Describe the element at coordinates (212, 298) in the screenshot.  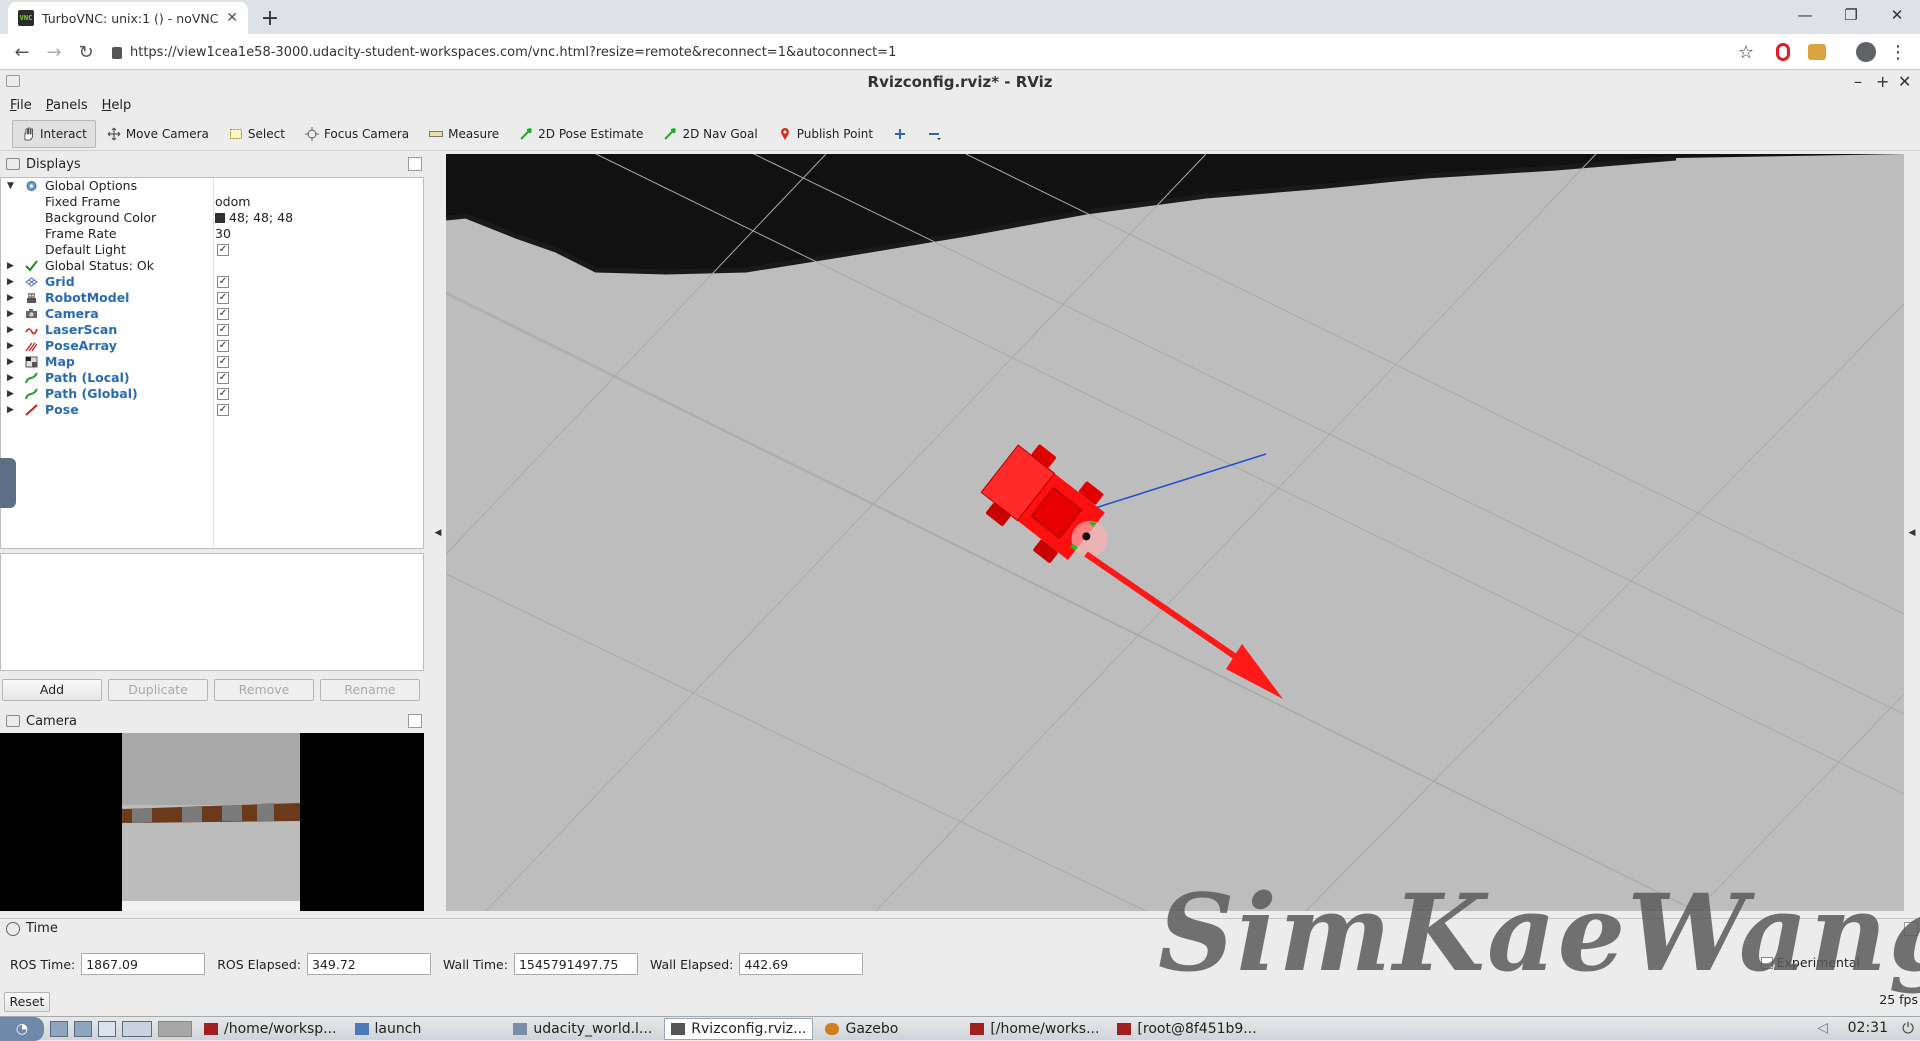
I see `tree-row-robotmodel: ▶ RobotModel ✓` at that location.